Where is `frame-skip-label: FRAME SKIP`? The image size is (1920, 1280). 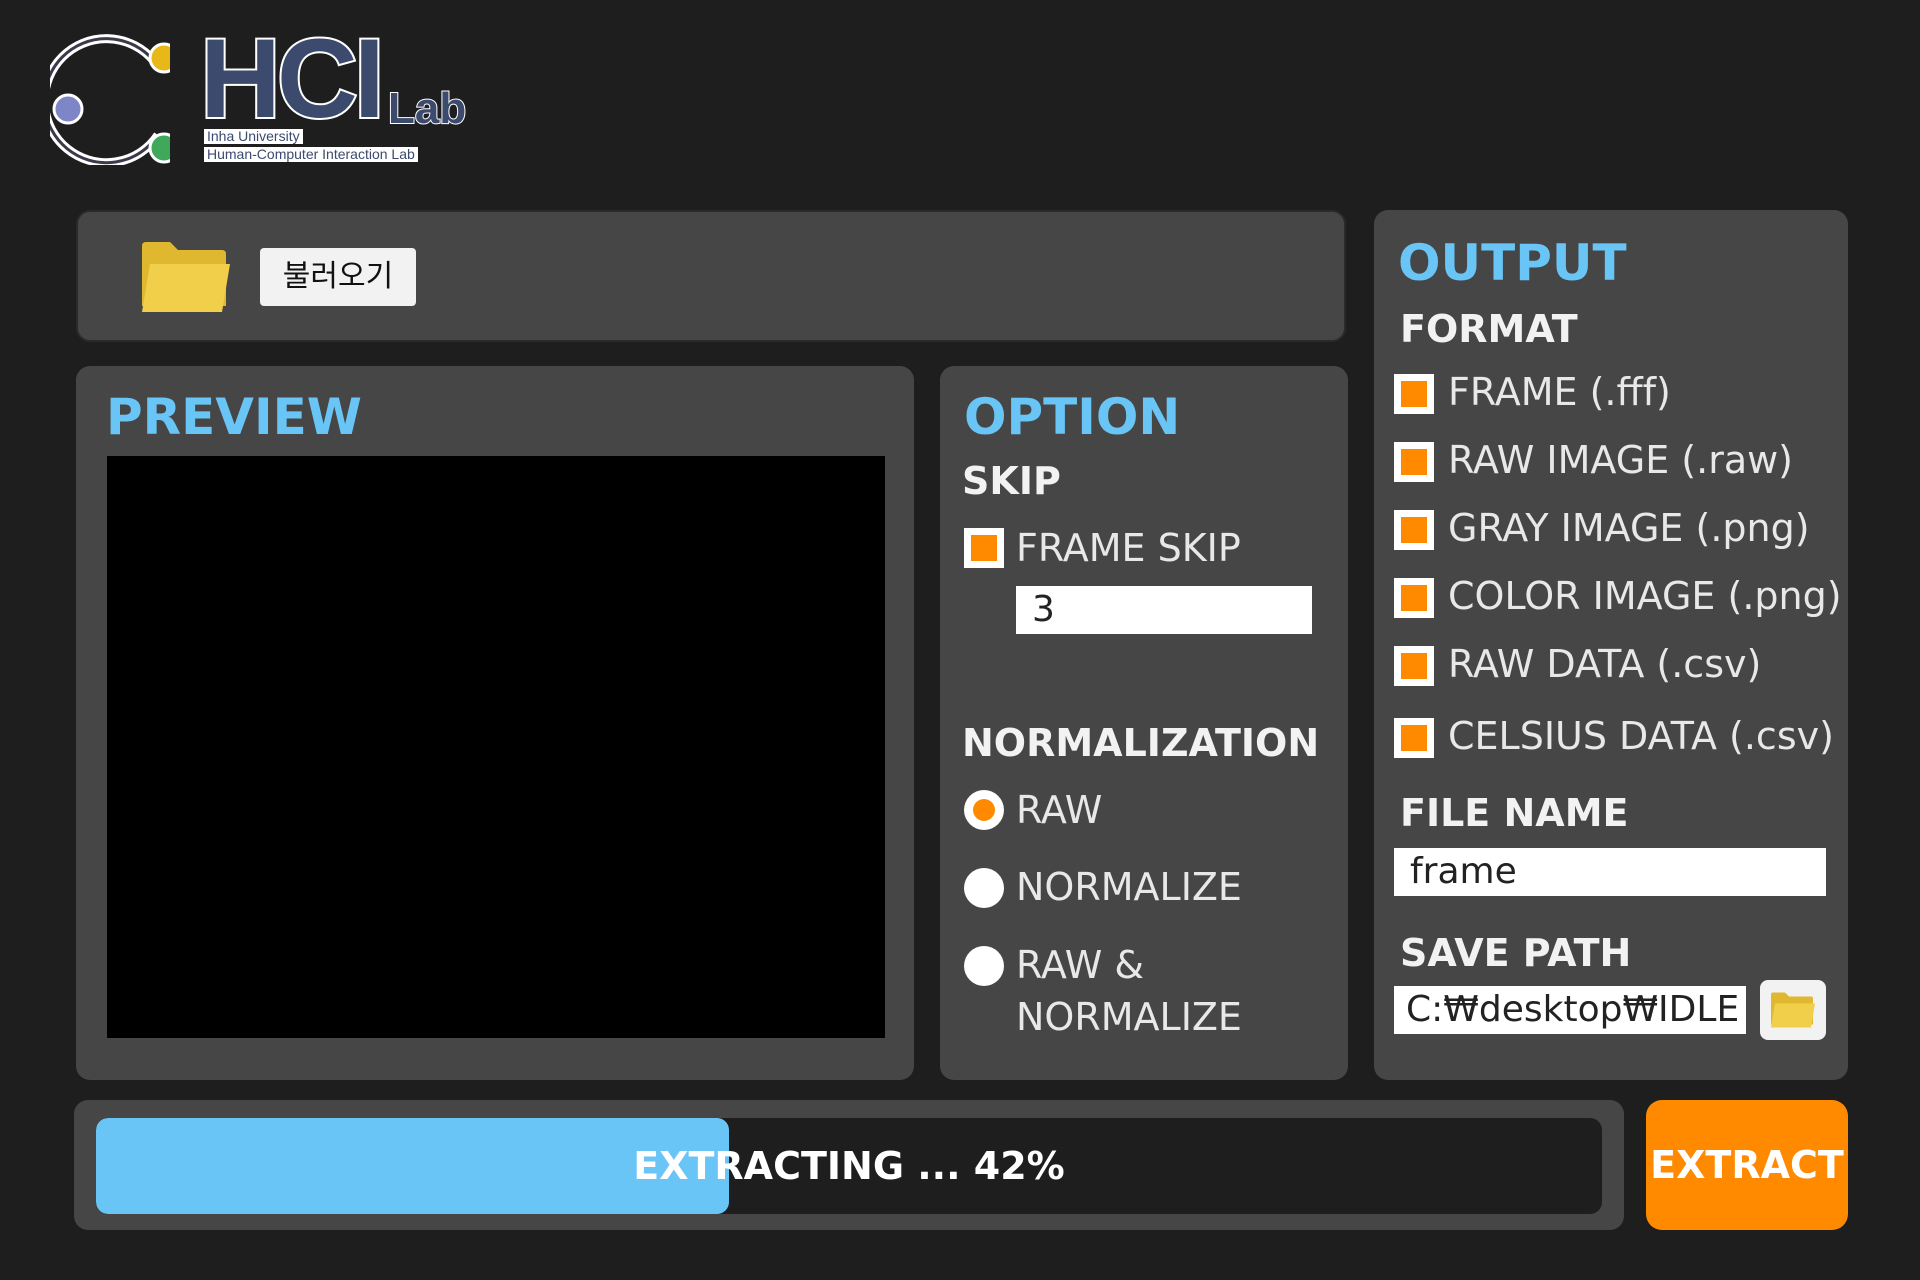
frame-skip-label: FRAME SKIP is located at coordinates (1128, 548).